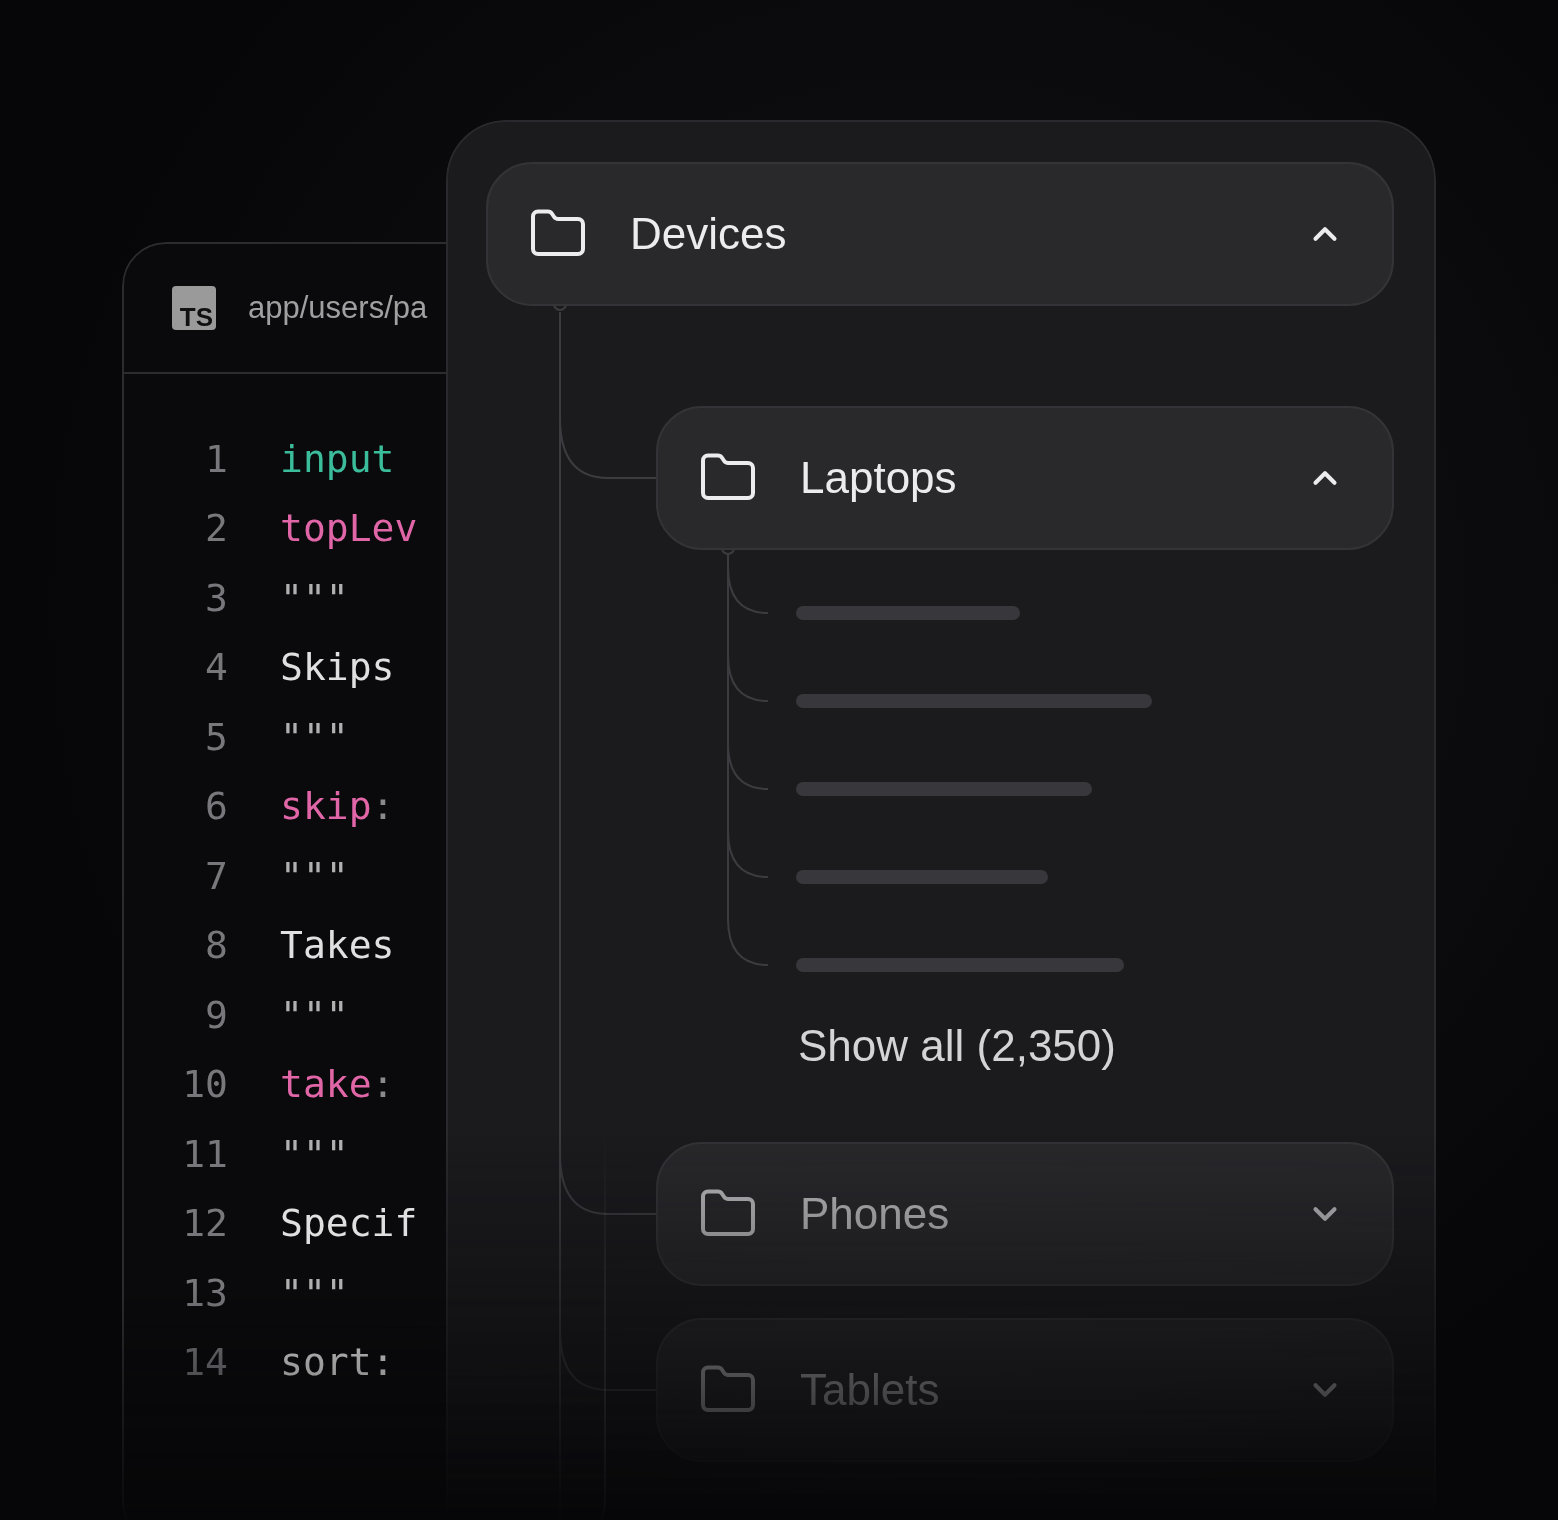  What do you see at coordinates (204, 1223) in the screenshot?
I see `line-number: 12` at bounding box center [204, 1223].